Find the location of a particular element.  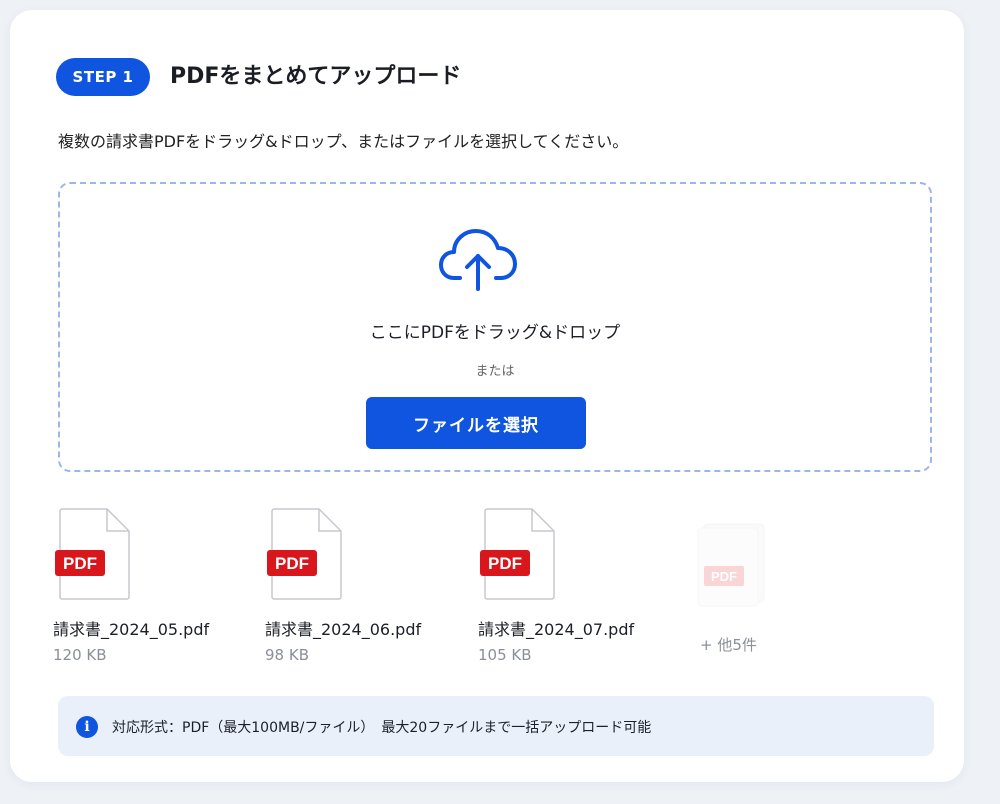

file-item: PDF 請求書_2024_07.pdf 105 KB is located at coordinates (573, 586).